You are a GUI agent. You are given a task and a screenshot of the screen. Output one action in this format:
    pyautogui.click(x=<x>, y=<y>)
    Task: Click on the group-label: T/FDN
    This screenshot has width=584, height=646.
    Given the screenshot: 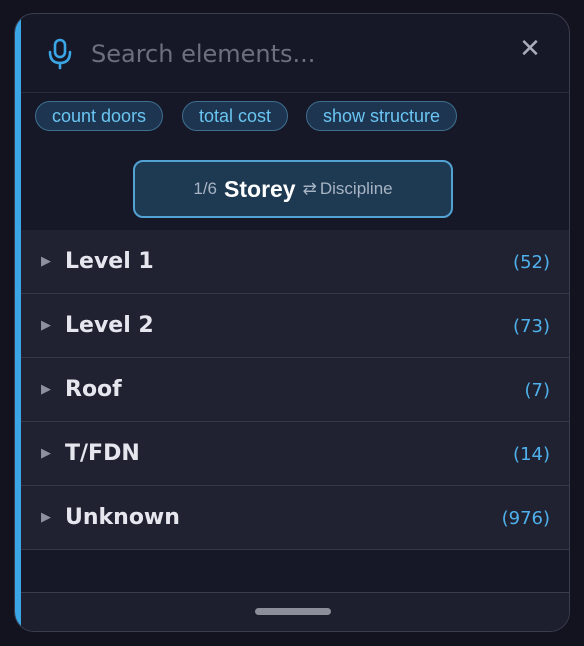 What is the action you would take?
    pyautogui.click(x=102, y=453)
    